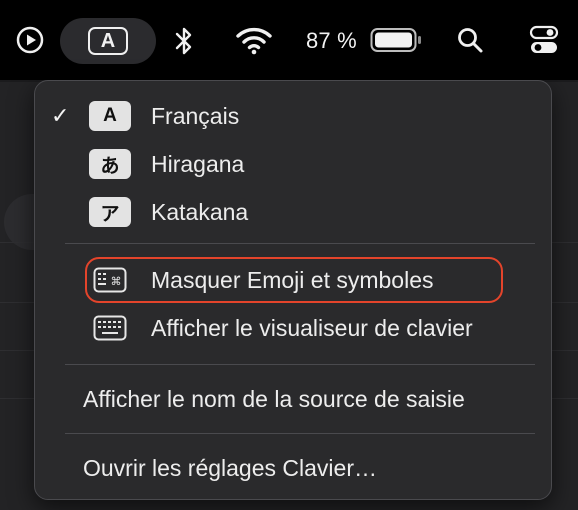 Image resolution: width=578 pixels, height=510 pixels. I want to click on input-source-badge-icon: A, so click(110, 116).